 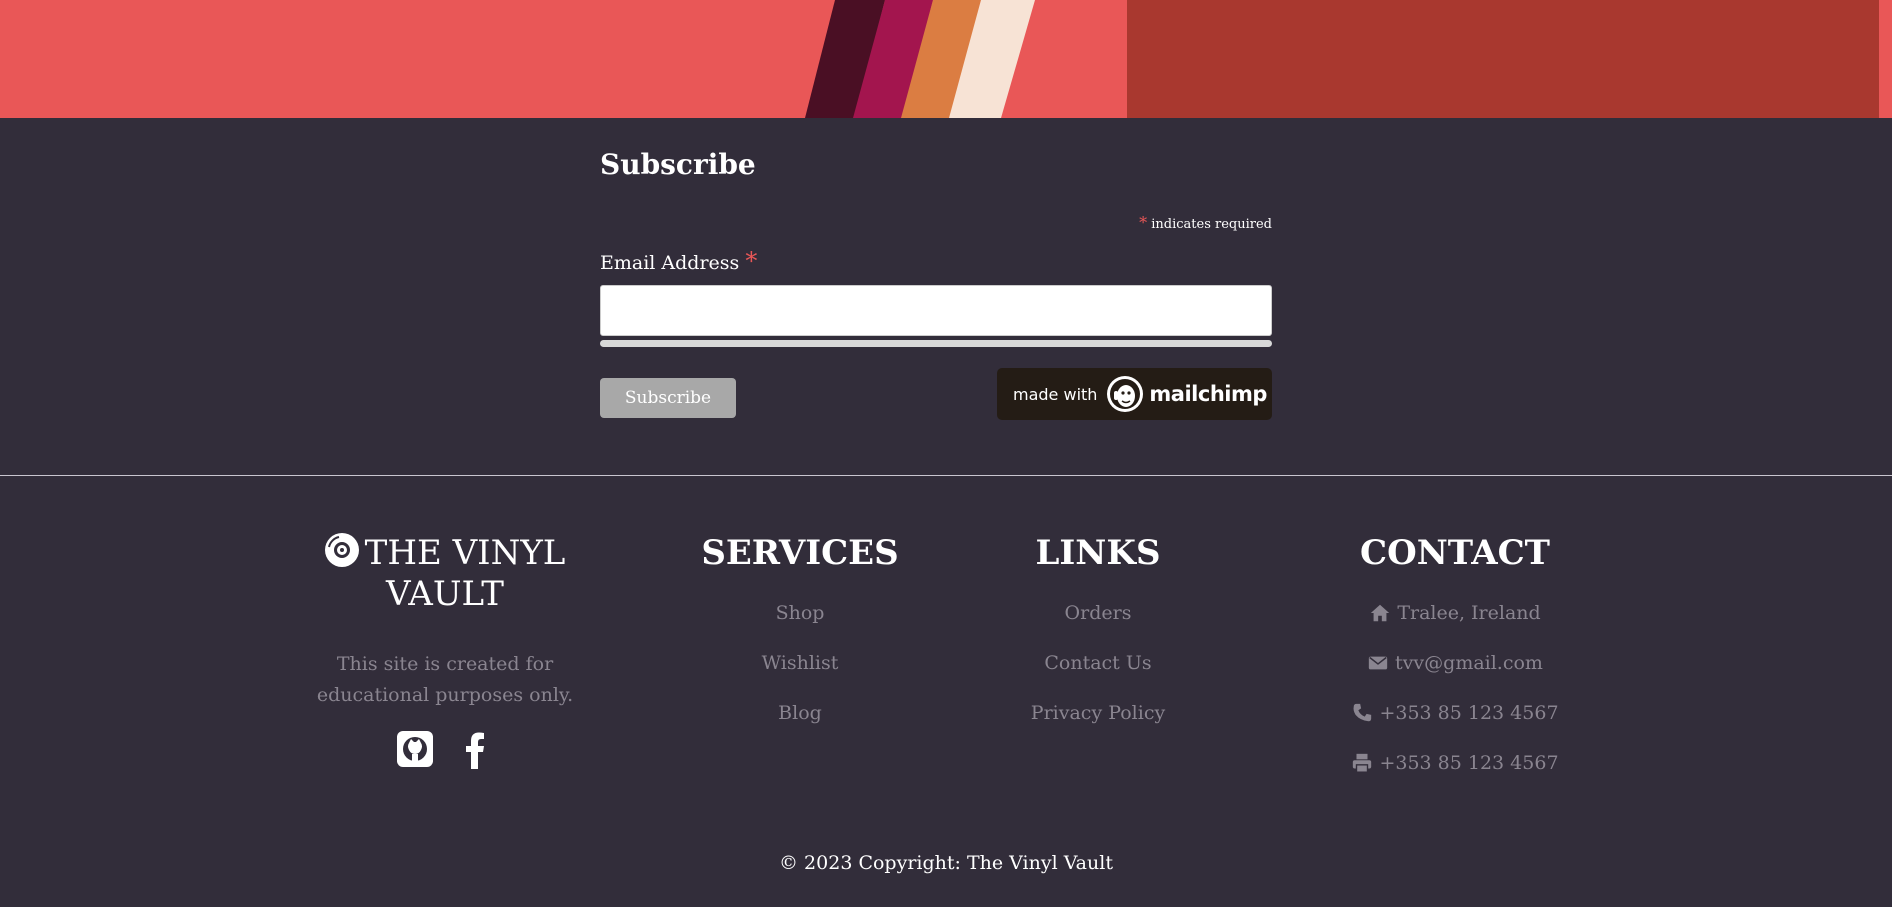 I want to click on footer-divider, so click(x=946, y=475).